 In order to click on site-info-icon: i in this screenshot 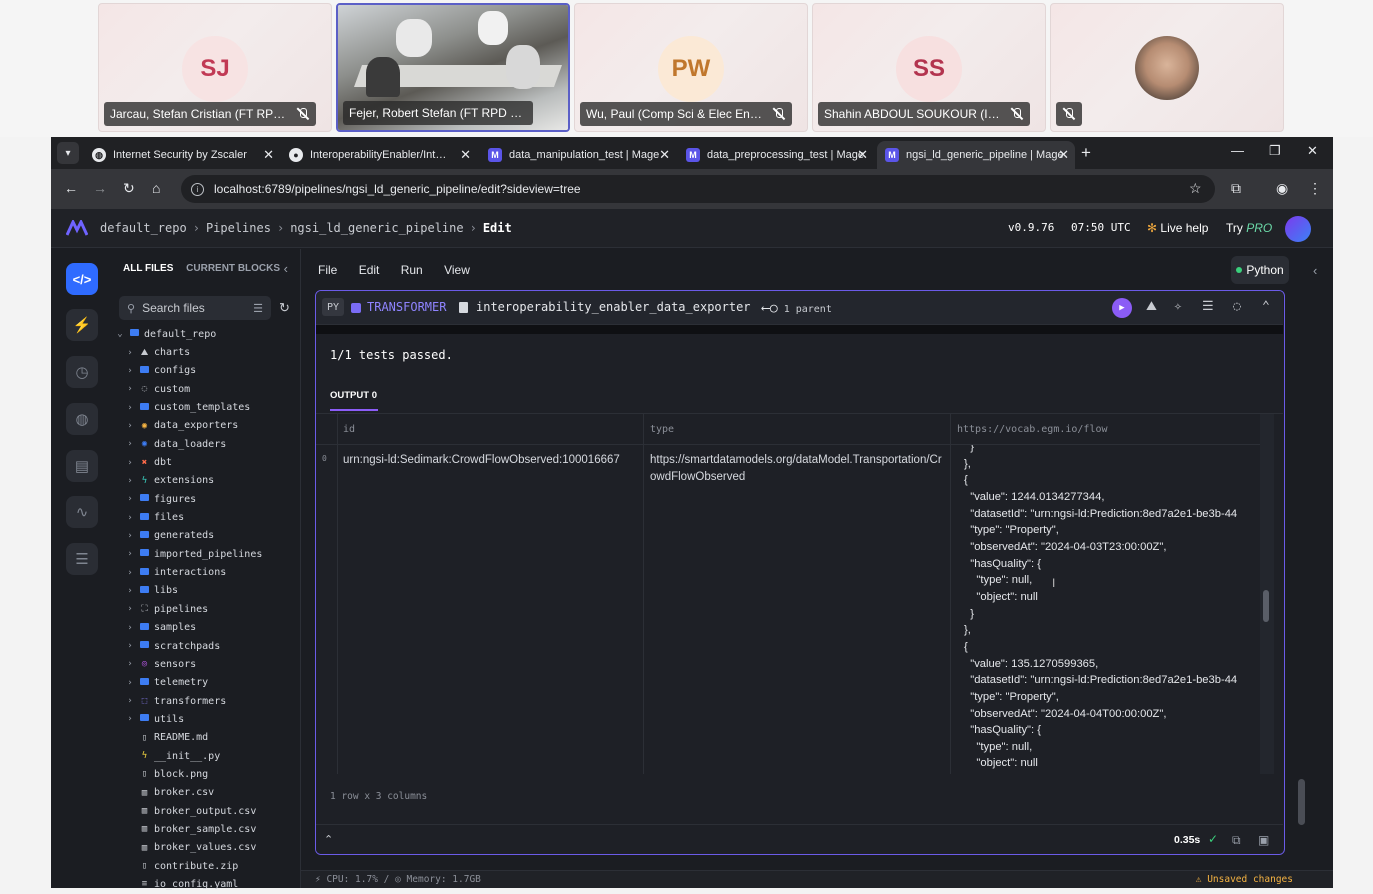, I will do `click(197, 189)`.